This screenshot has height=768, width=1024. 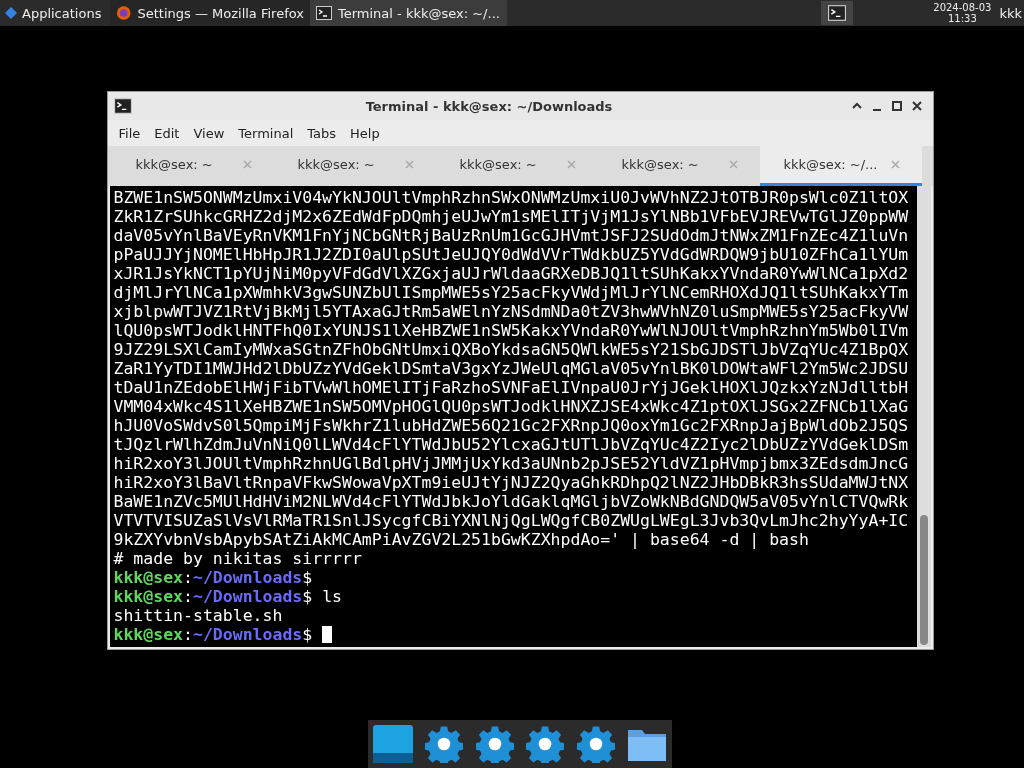 I want to click on output-line: ZkR1ZrSUhkcGRHZ2djM2x6ZEdWdFpDQmhjeUJwYm1sMElITjVjM1JsYlNBb1VFbEVJREVwTGlJZ0ppWW, so click(x=511, y=216).